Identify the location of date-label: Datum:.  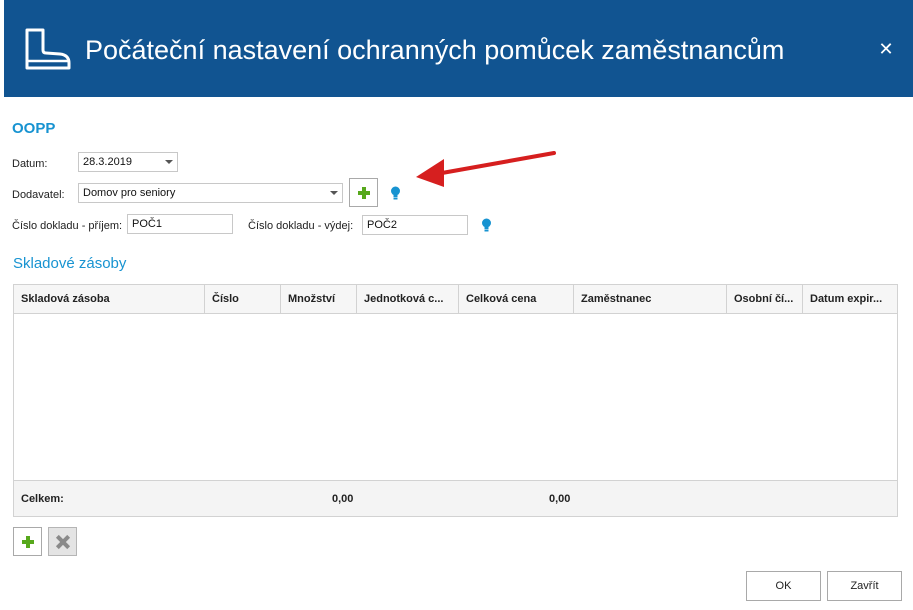
(30, 164).